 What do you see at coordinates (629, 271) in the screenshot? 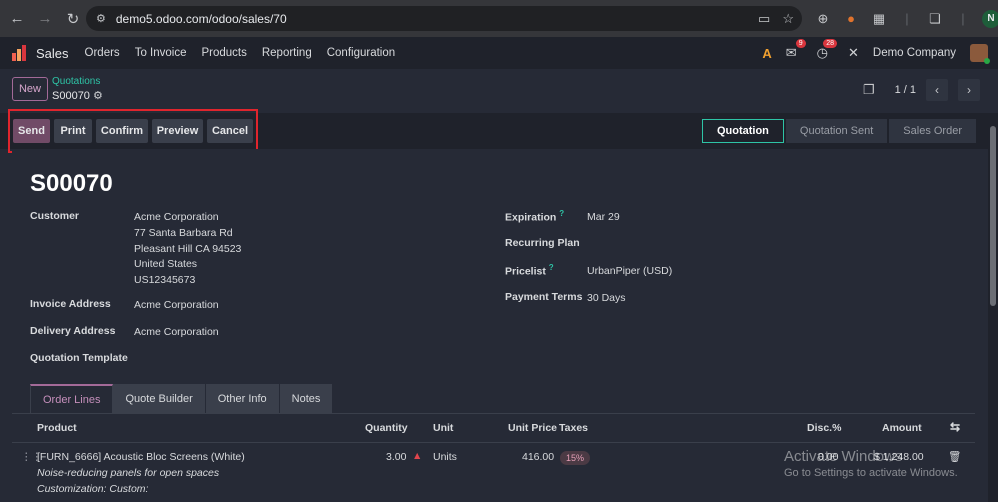
I see `pricelist-value: UrbanPiper (USD)` at bounding box center [629, 271].